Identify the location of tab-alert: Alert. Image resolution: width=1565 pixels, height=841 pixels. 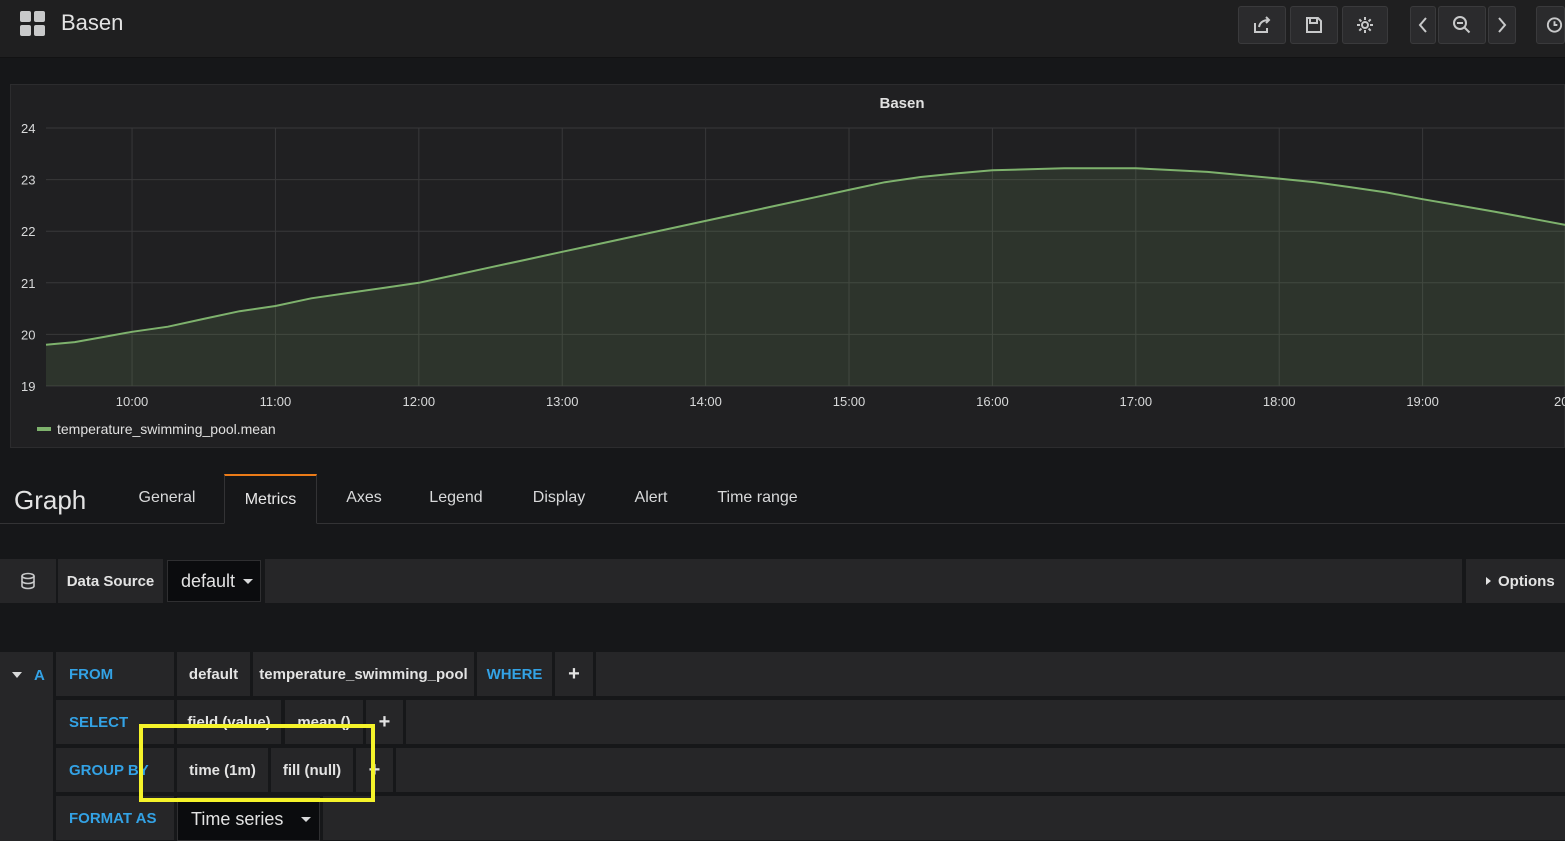
(651, 499).